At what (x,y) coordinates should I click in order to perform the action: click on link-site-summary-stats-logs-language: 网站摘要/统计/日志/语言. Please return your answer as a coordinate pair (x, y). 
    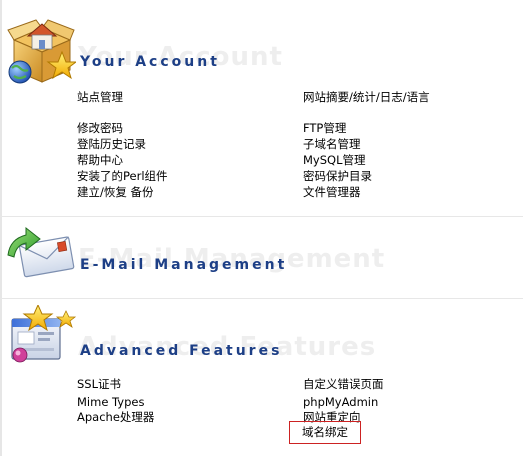
    Looking at the image, I should click on (366, 97).